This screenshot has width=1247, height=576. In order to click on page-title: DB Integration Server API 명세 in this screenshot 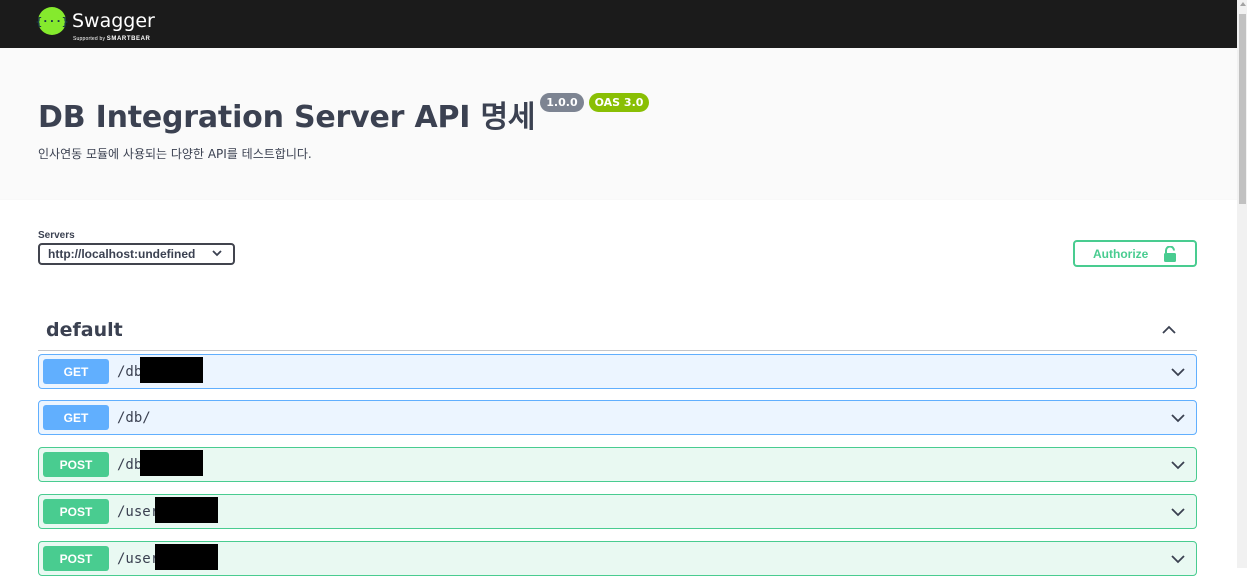, I will do `click(287, 117)`.